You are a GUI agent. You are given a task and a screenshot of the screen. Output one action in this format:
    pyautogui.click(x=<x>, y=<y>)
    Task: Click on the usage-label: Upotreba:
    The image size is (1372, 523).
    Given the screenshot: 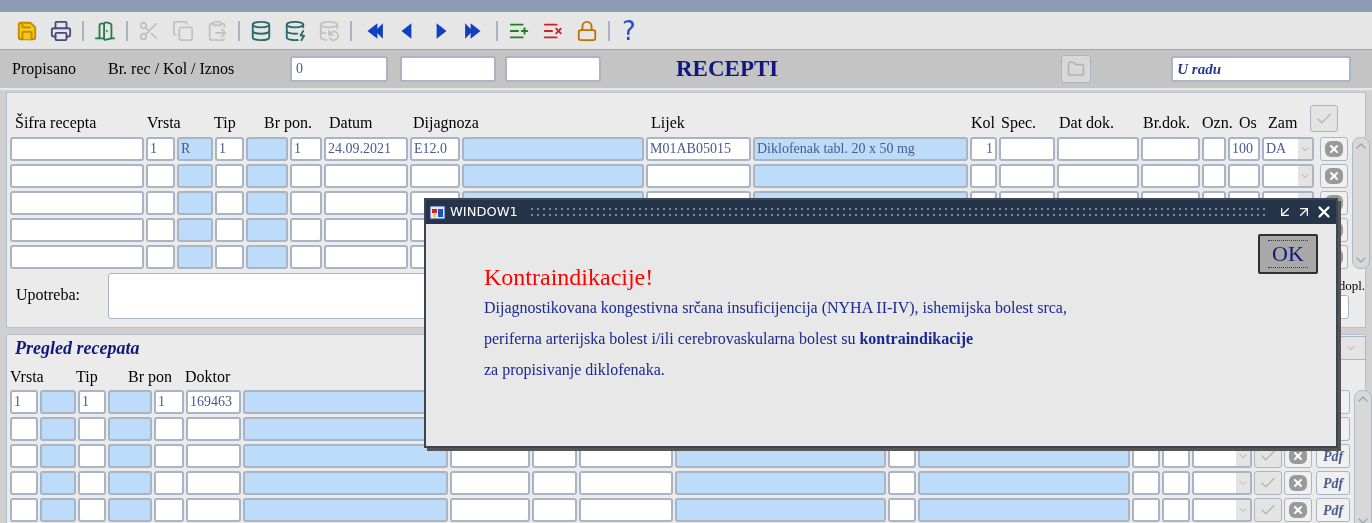 What is the action you would take?
    pyautogui.click(x=48, y=295)
    